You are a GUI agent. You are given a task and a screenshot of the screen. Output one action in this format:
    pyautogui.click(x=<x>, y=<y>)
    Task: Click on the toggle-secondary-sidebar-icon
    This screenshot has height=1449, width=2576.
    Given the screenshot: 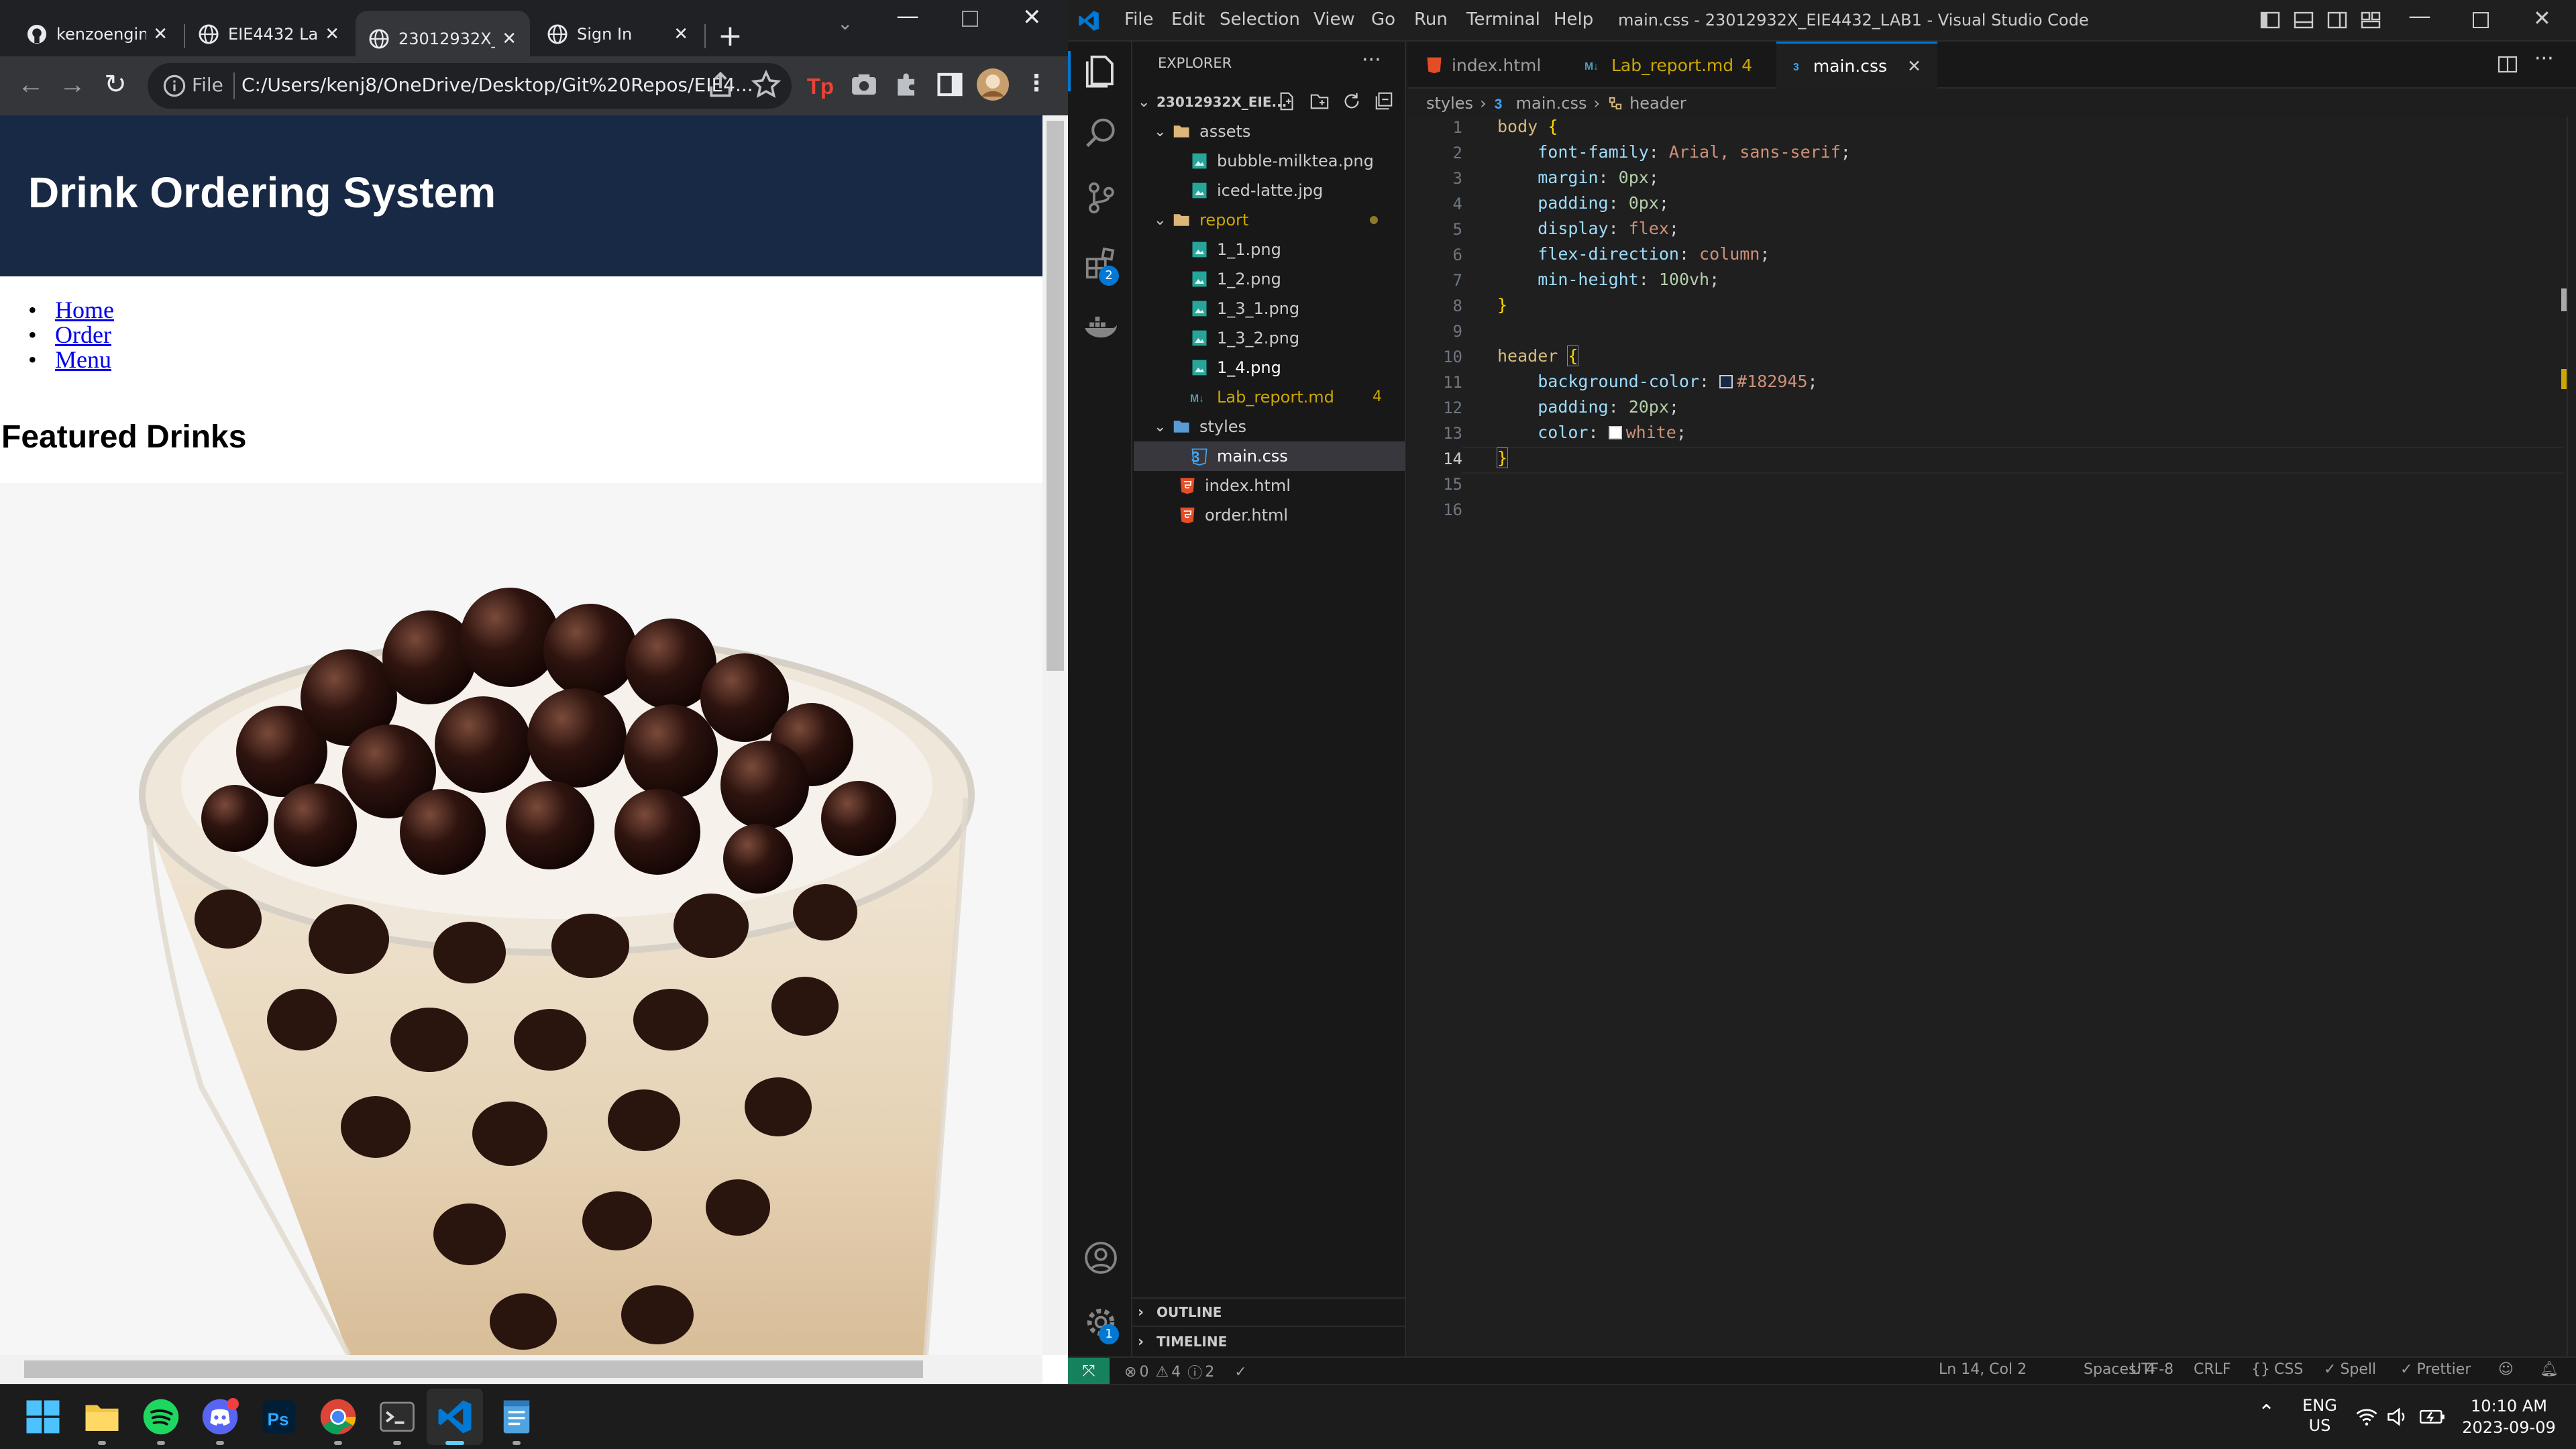 What is the action you would take?
    pyautogui.click(x=2337, y=20)
    